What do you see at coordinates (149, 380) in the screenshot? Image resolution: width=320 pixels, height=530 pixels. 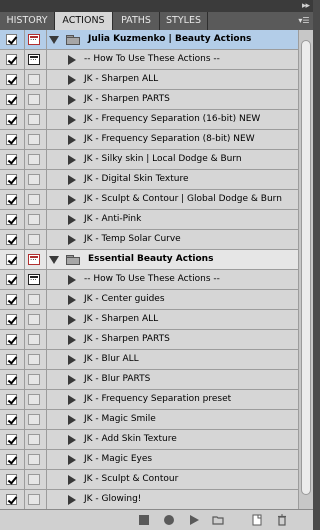 I see `action-row: JK - Blur PARTS` at bounding box center [149, 380].